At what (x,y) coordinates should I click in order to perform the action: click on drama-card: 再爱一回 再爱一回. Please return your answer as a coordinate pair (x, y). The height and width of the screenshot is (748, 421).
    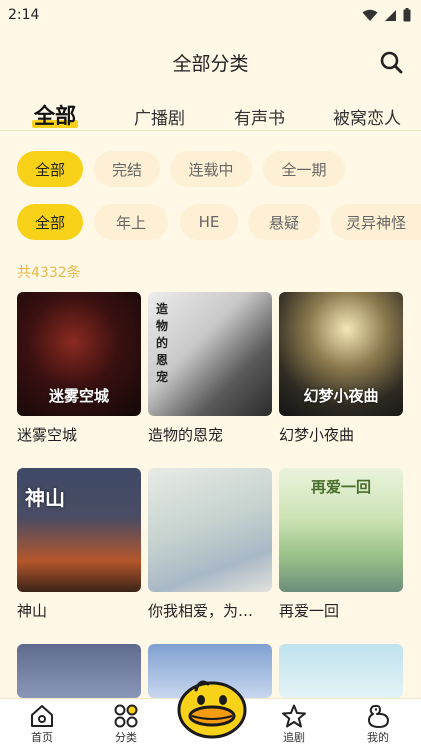
    Looking at the image, I should click on (341, 544).